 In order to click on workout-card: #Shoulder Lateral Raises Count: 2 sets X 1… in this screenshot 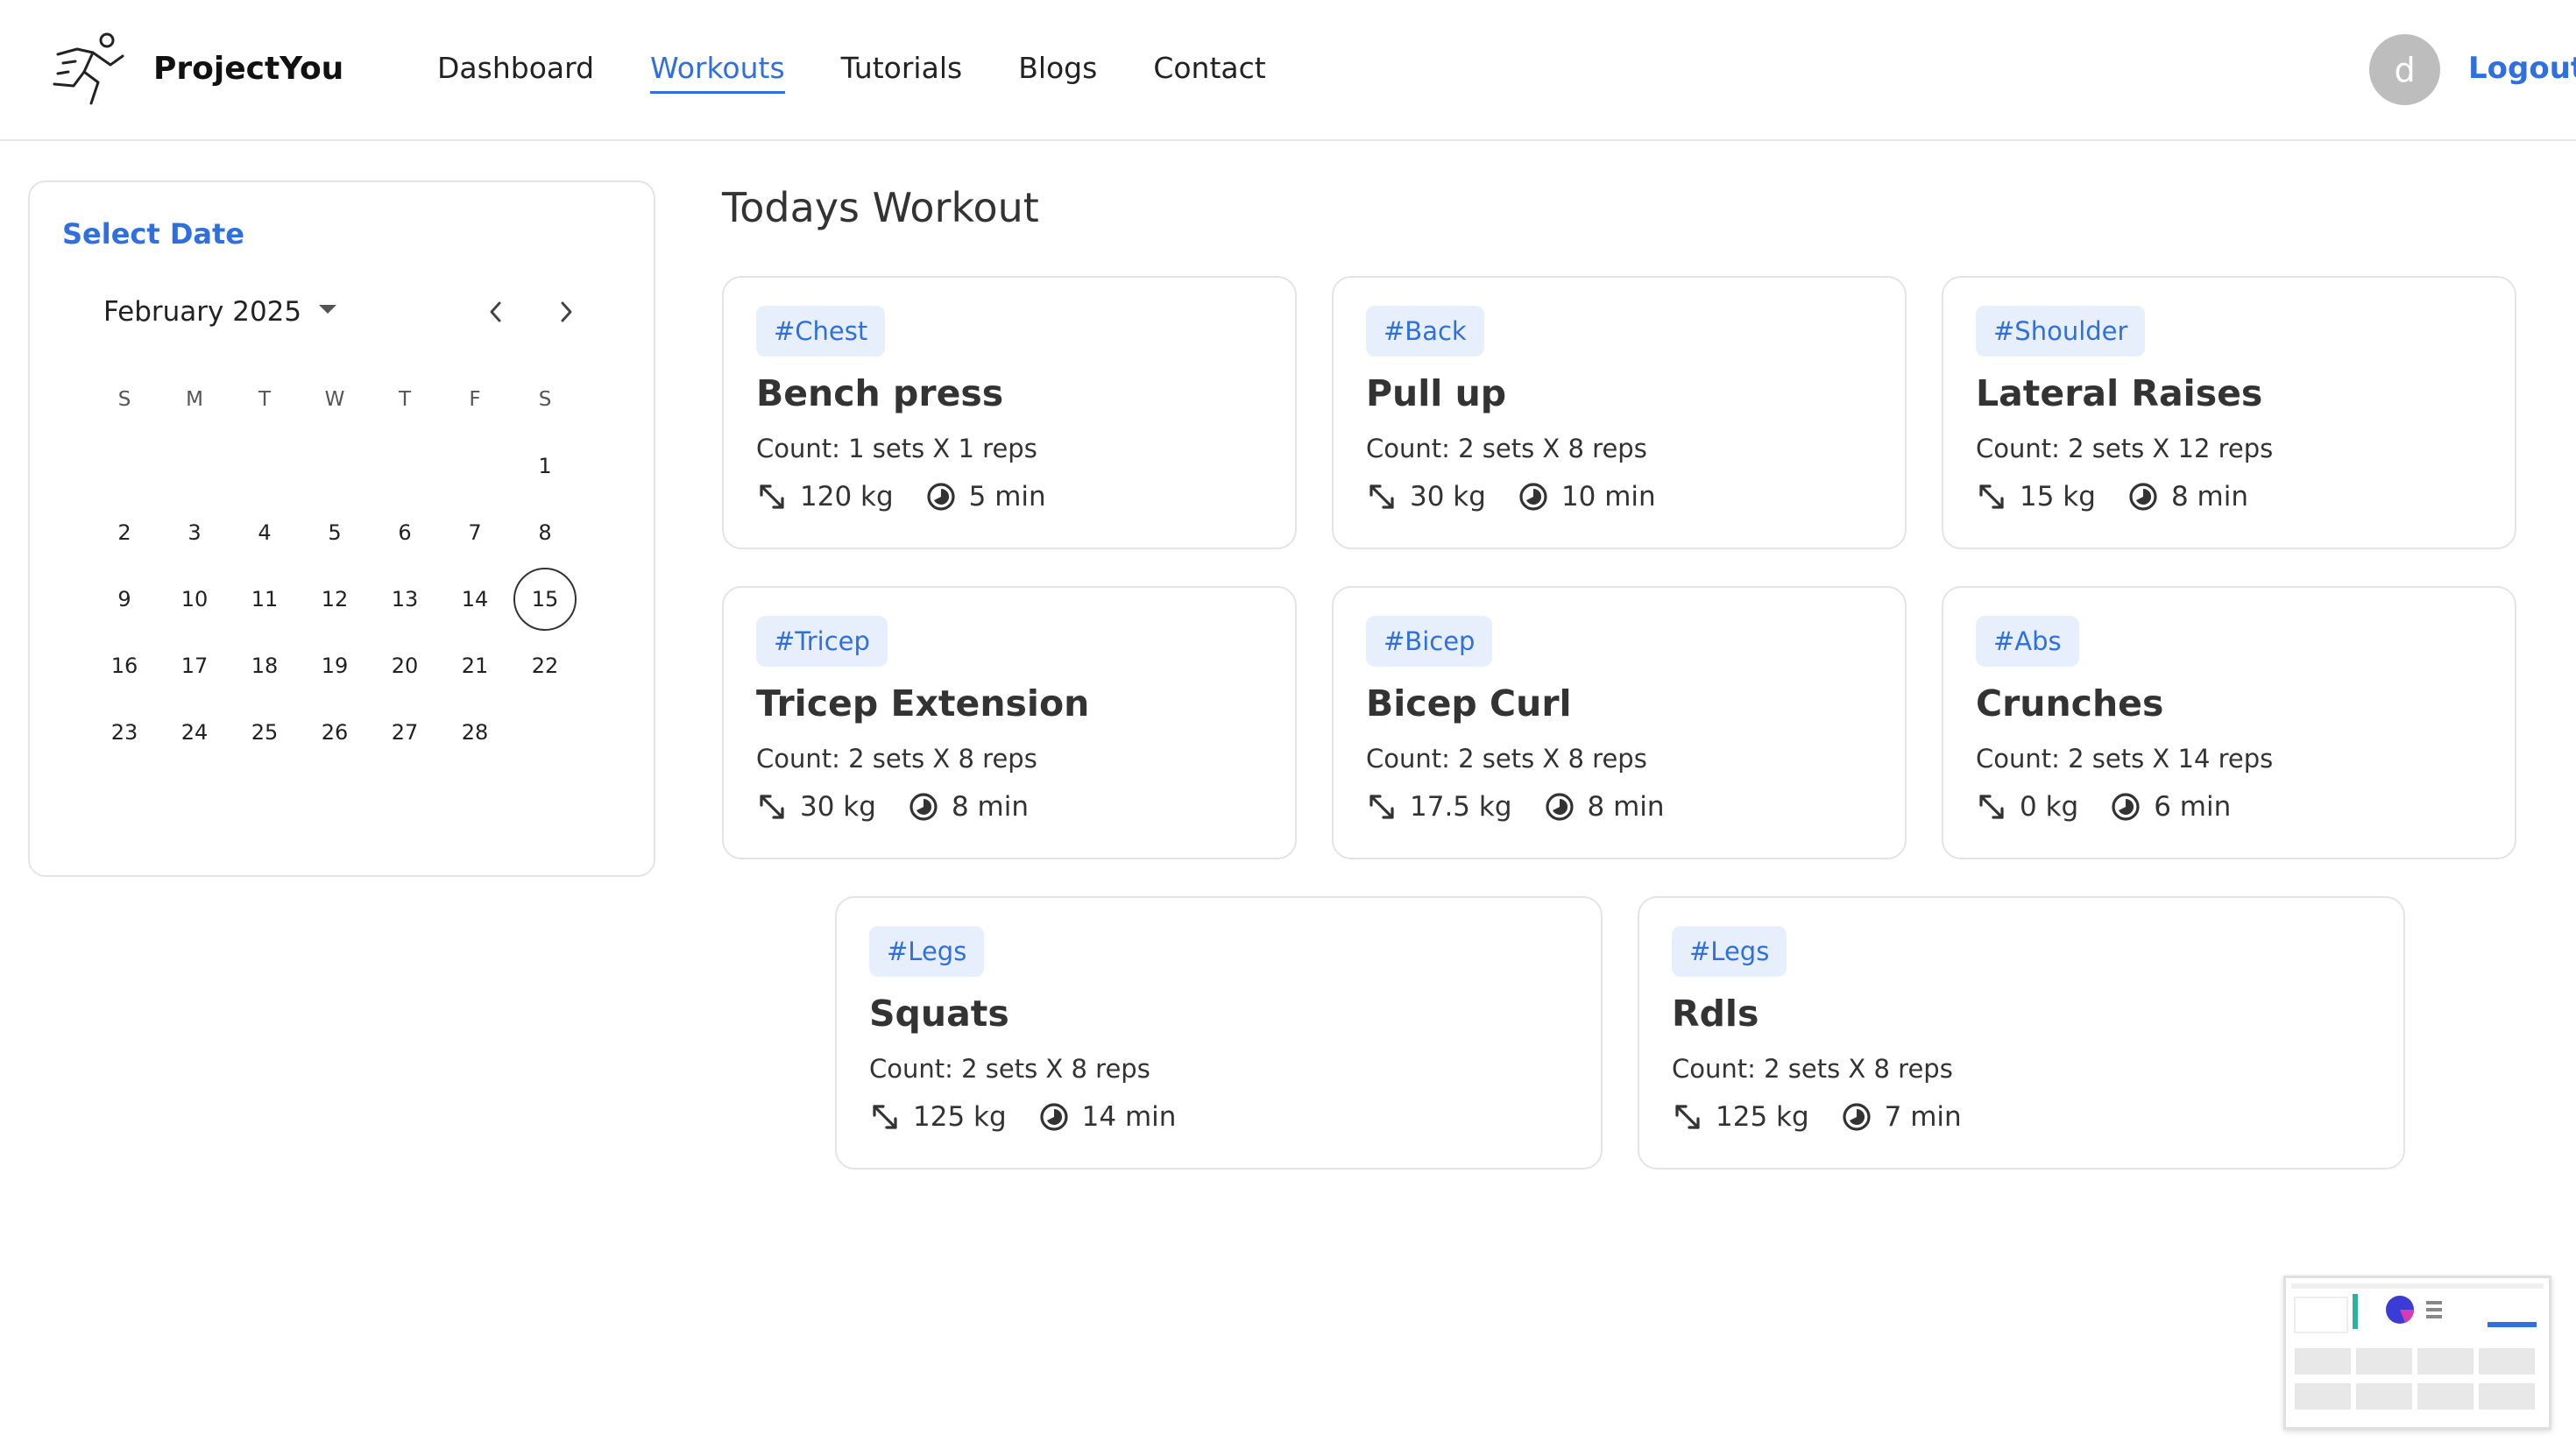, I will do `click(2229, 412)`.